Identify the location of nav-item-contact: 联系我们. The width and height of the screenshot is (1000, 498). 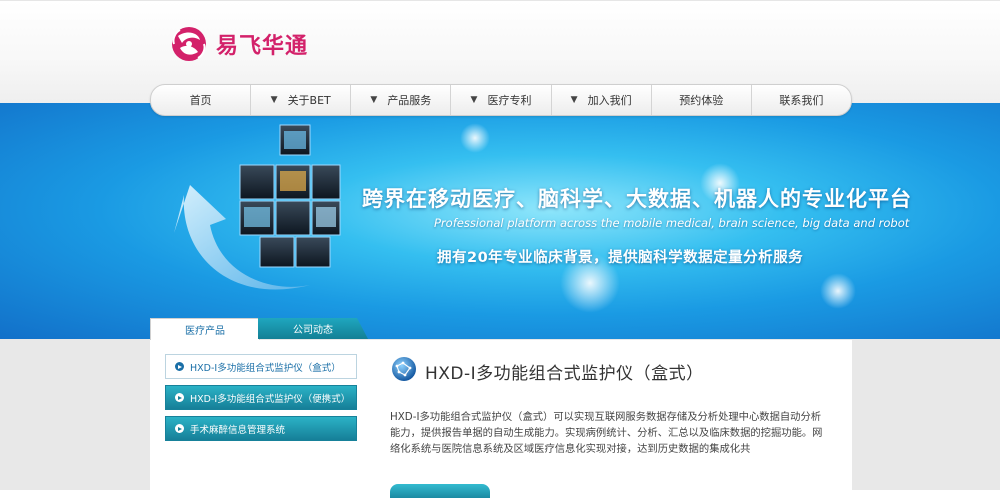
(801, 100).